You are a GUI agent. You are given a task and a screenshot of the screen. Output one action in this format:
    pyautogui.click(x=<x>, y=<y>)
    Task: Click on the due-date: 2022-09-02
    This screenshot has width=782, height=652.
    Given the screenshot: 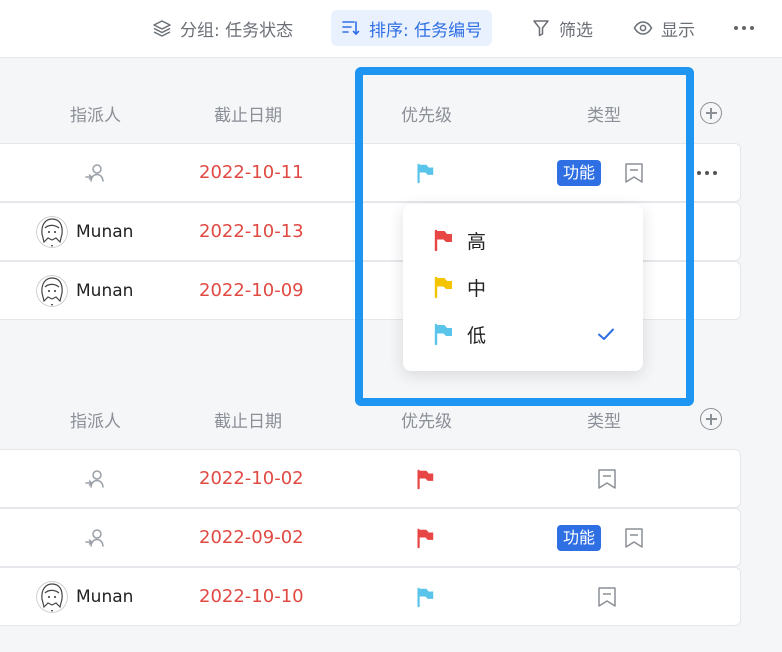 What is the action you would take?
    pyautogui.click(x=251, y=537)
    